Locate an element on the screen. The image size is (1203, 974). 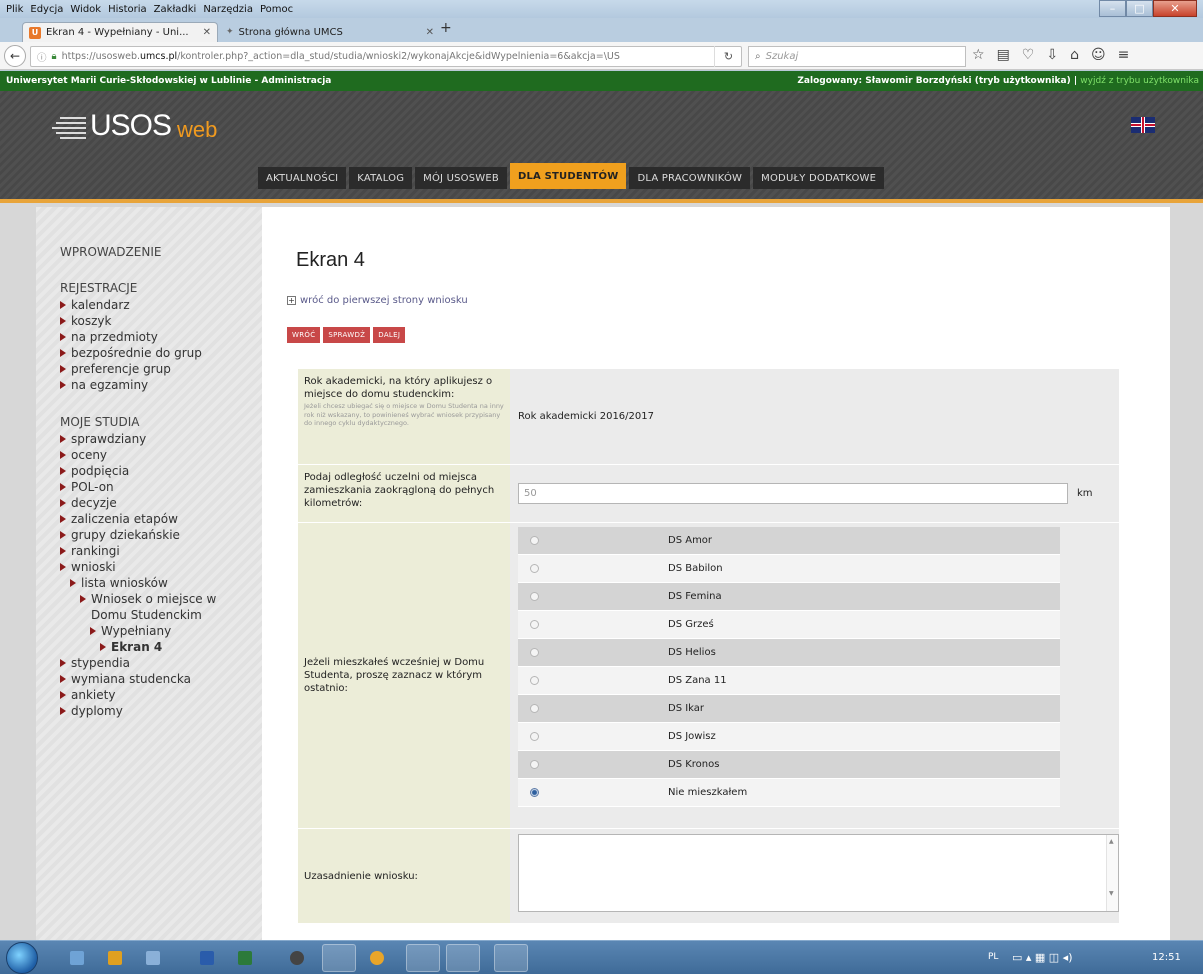
nav-moj-usosweb: MÓJ USOSWEB is located at coordinates (461, 178).